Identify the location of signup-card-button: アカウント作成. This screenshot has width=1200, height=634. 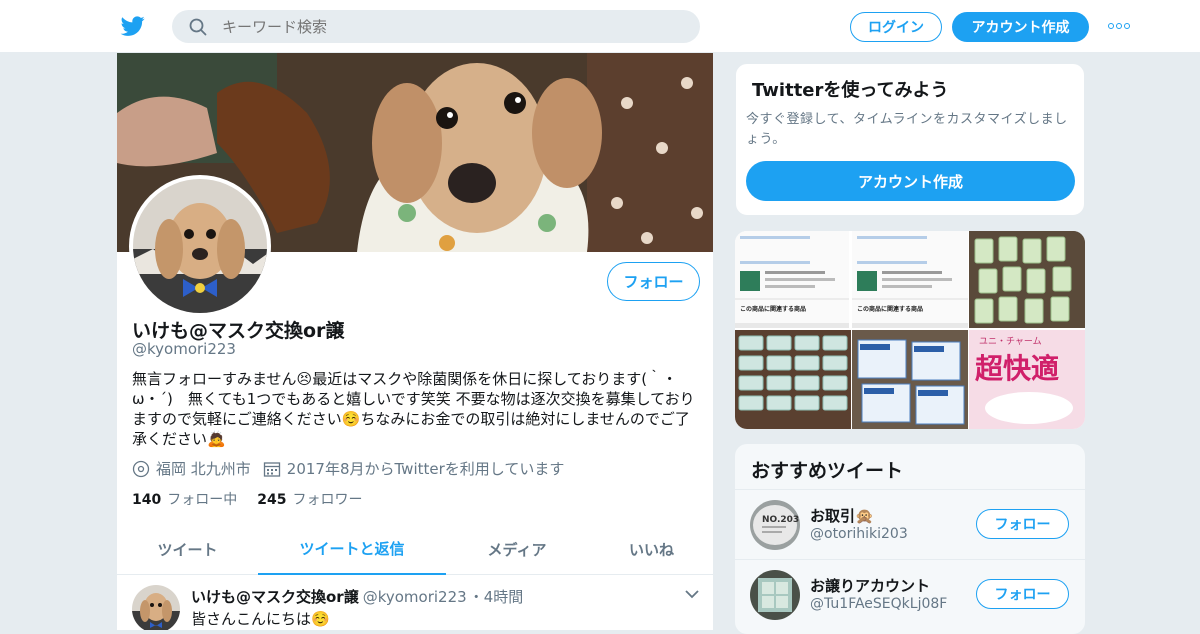
(910, 181).